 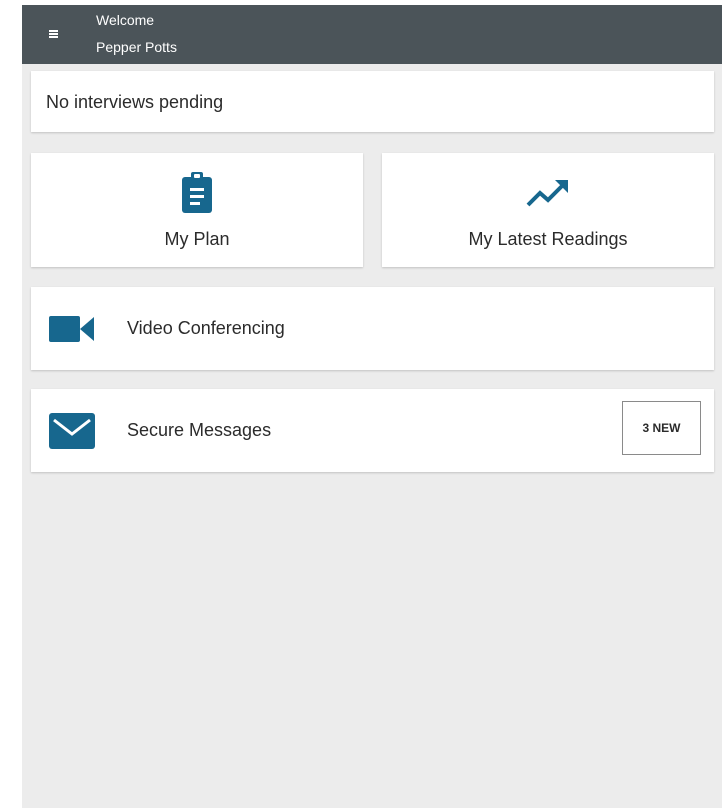 What do you see at coordinates (548, 194) in the screenshot?
I see `trending-up-icon` at bounding box center [548, 194].